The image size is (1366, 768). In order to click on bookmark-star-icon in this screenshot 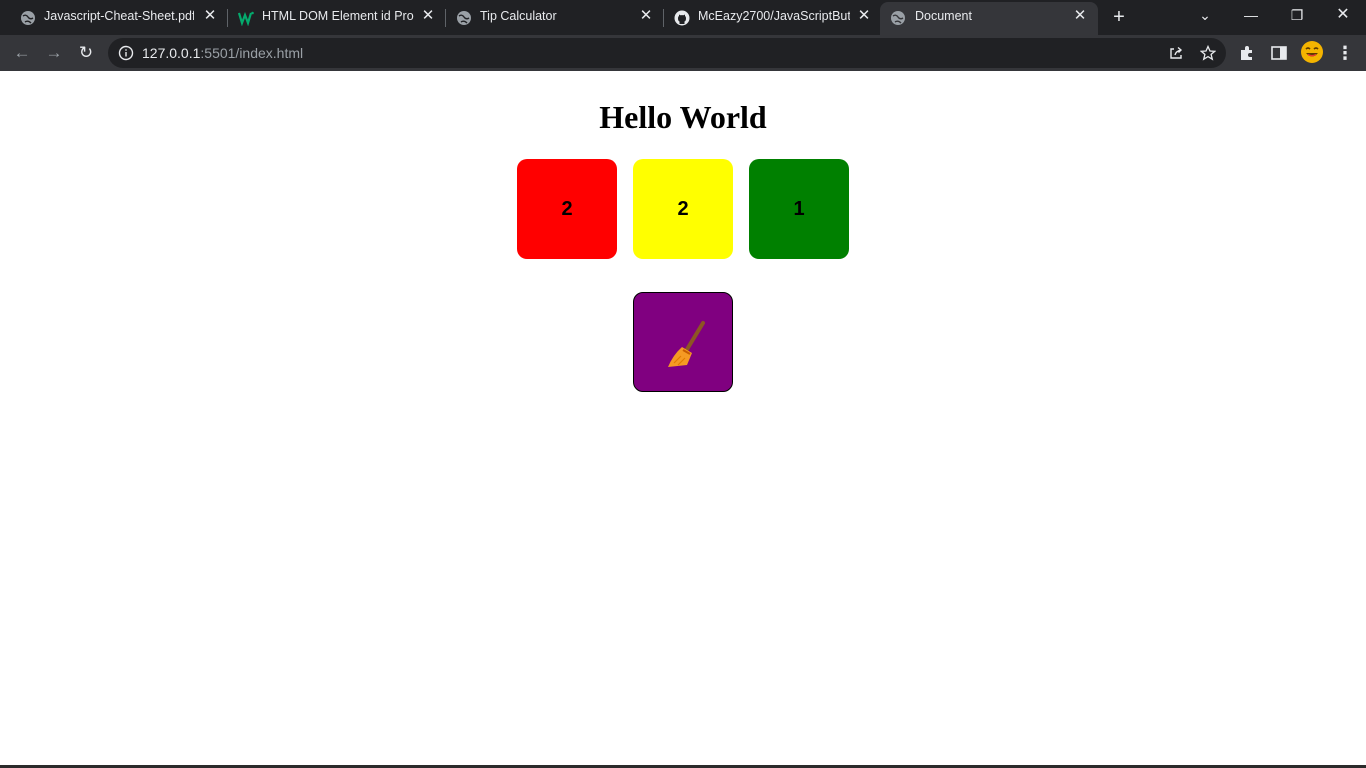, I will do `click(1208, 53)`.